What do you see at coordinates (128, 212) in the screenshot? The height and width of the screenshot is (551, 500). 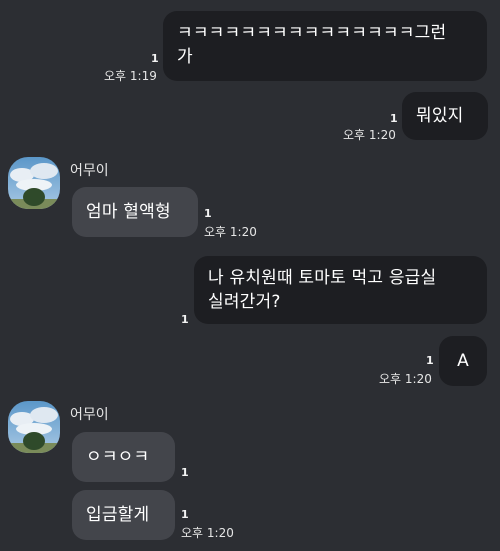 I see `message-text: 엄마 혈액형` at bounding box center [128, 212].